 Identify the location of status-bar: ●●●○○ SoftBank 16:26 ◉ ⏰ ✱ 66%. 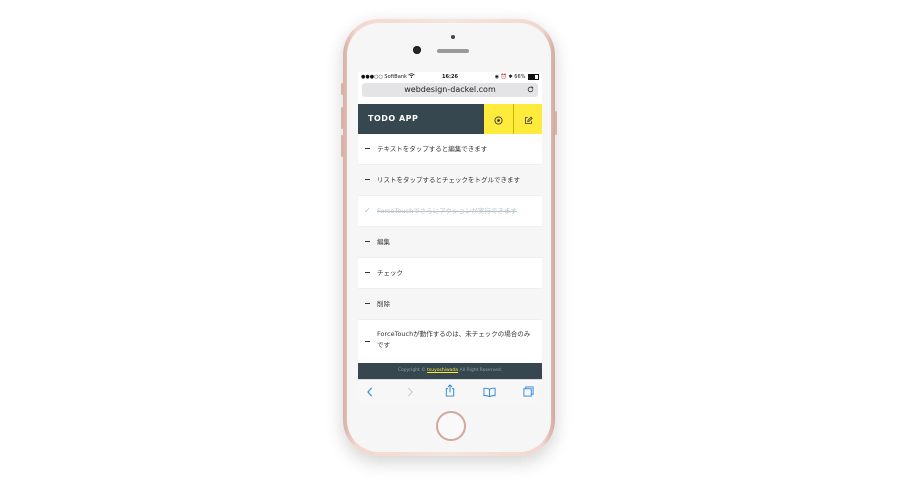
(450, 77).